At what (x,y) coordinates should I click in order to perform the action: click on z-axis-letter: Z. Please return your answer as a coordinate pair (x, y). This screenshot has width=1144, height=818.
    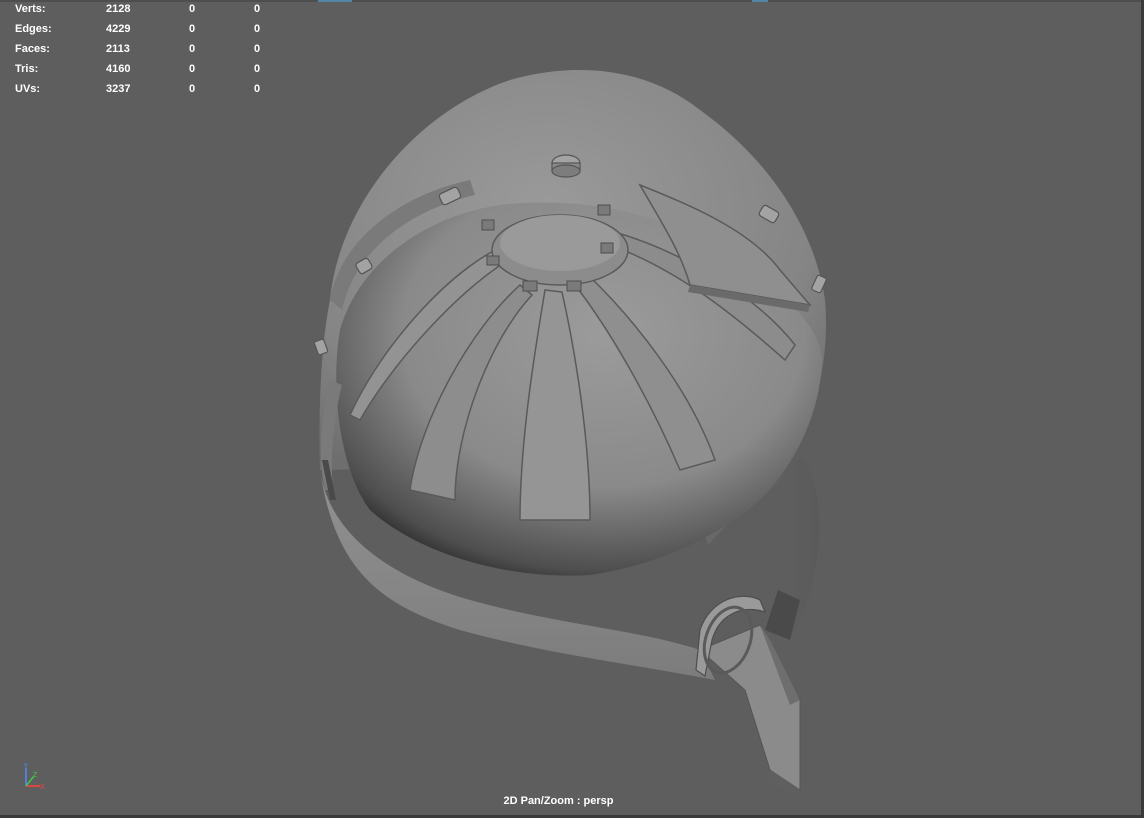
    Looking at the image, I should click on (35, 775).